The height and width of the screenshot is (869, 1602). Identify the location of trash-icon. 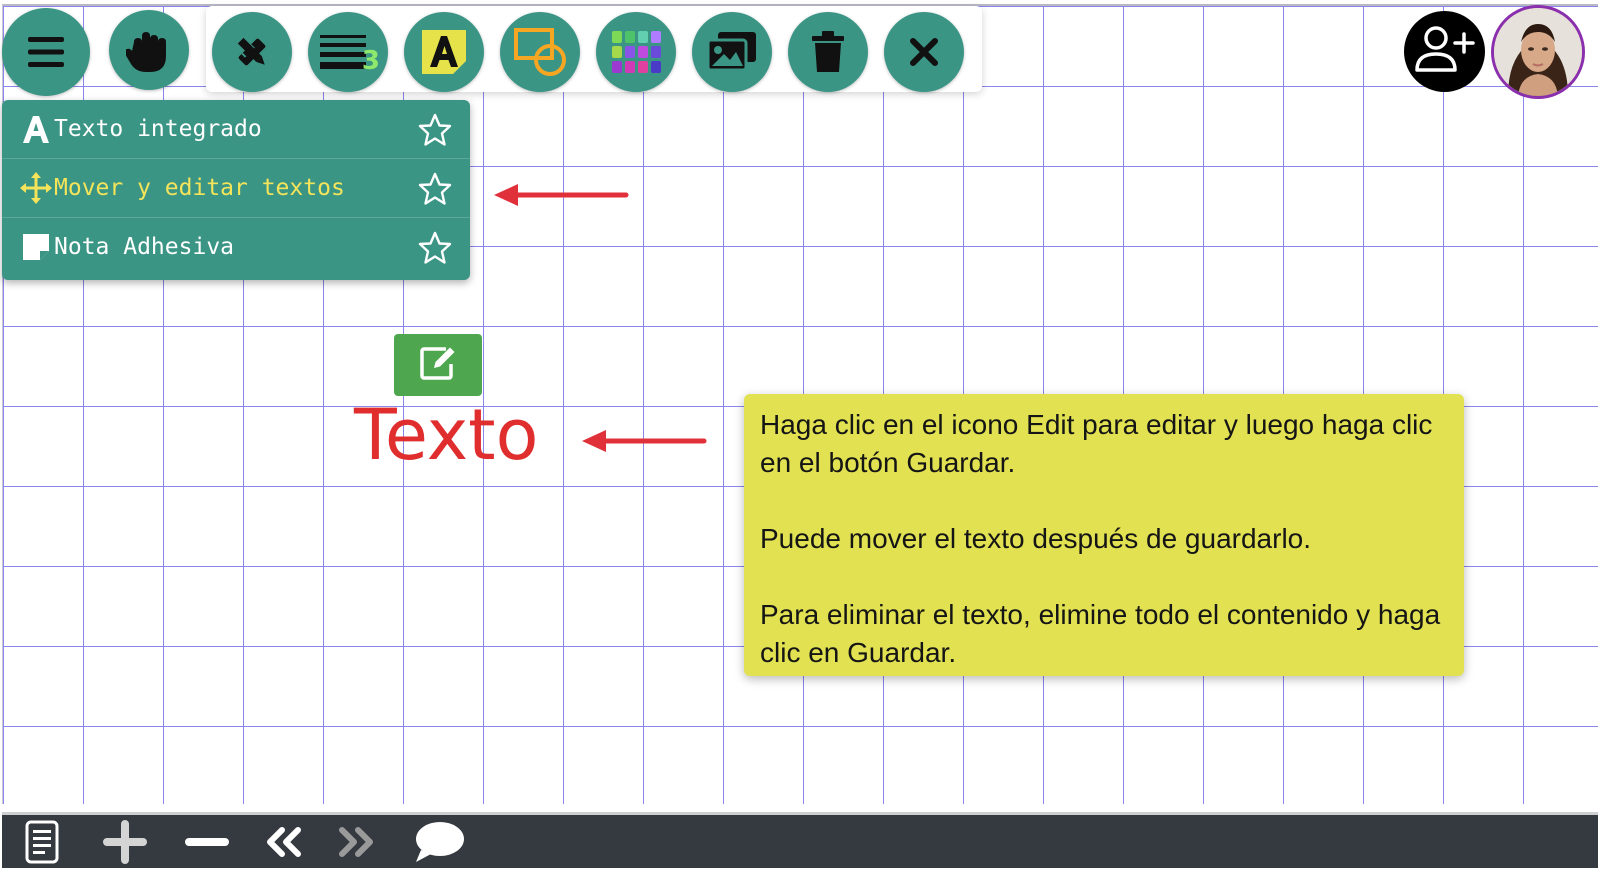
(828, 52).